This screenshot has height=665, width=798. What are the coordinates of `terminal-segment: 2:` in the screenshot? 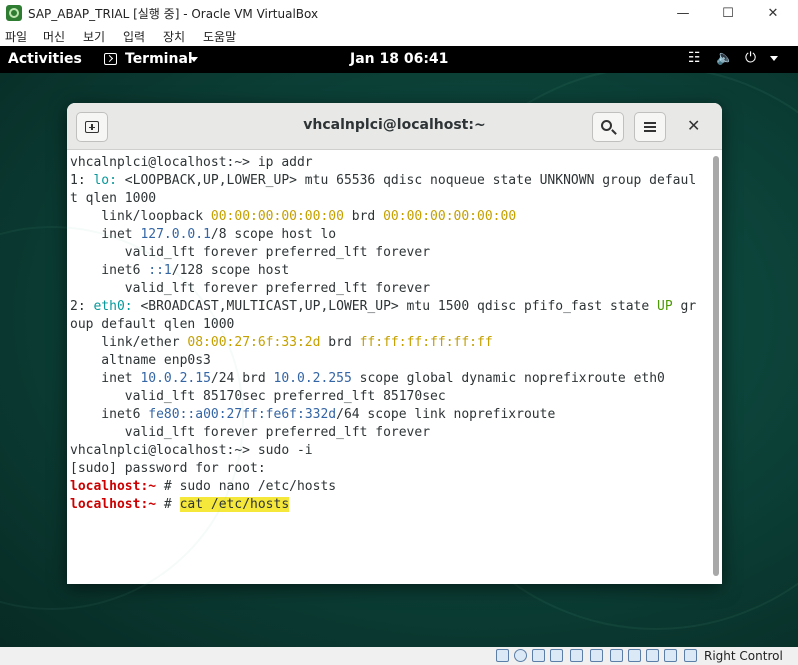 It's located at (82, 306).